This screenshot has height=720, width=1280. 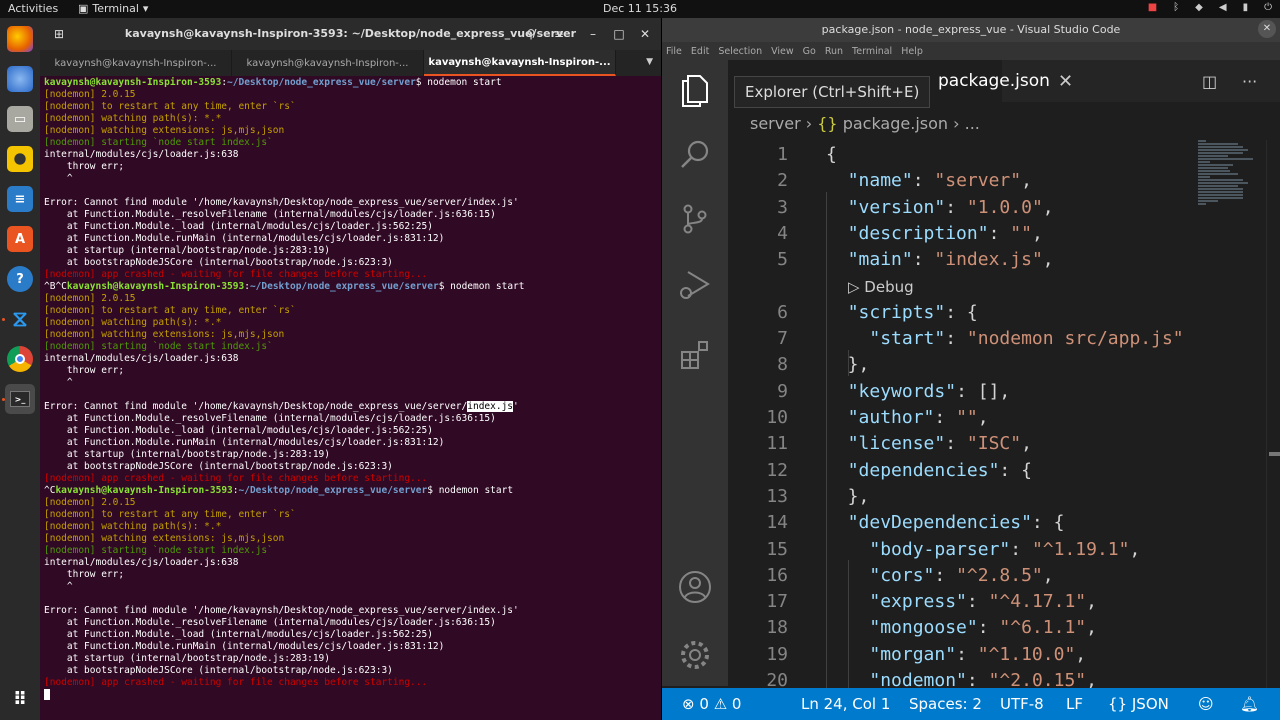 I want to click on thunderbird-icon, so click(x=20, y=79).